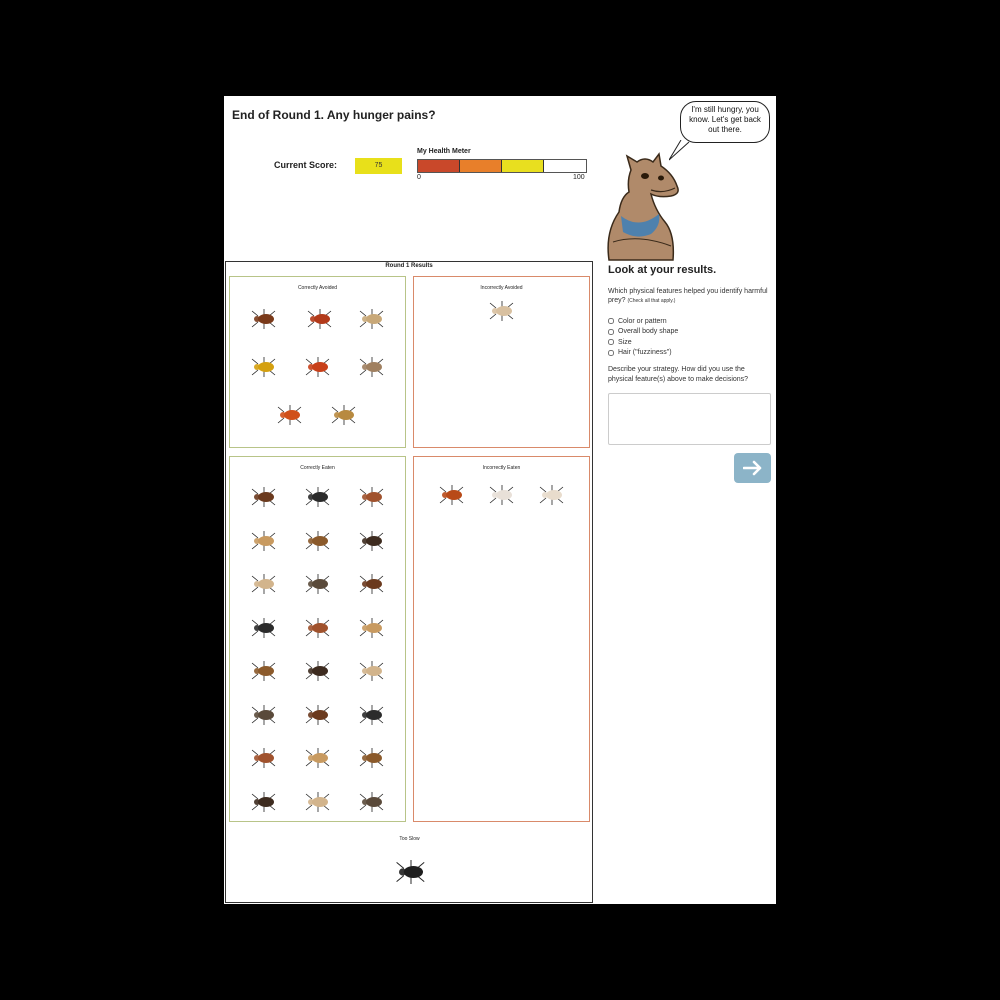 The image size is (1000, 1000). I want to click on checkbox-shape, so click(611, 331).